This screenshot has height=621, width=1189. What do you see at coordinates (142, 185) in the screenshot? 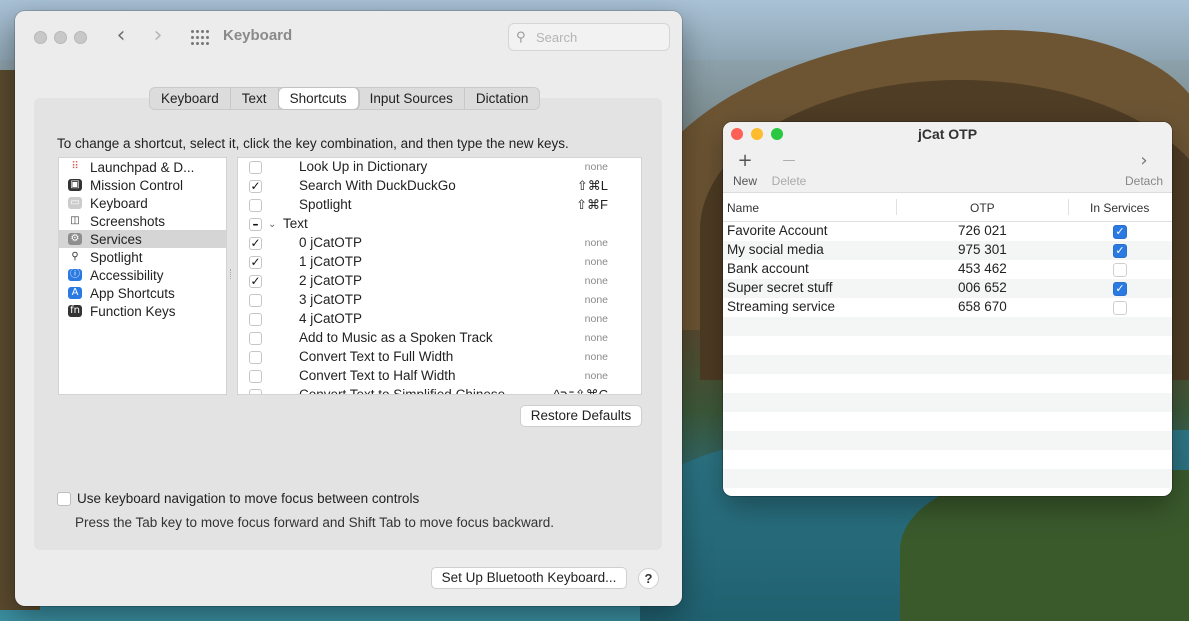
I see `category-mission-control: ▣ Mission Control` at bounding box center [142, 185].